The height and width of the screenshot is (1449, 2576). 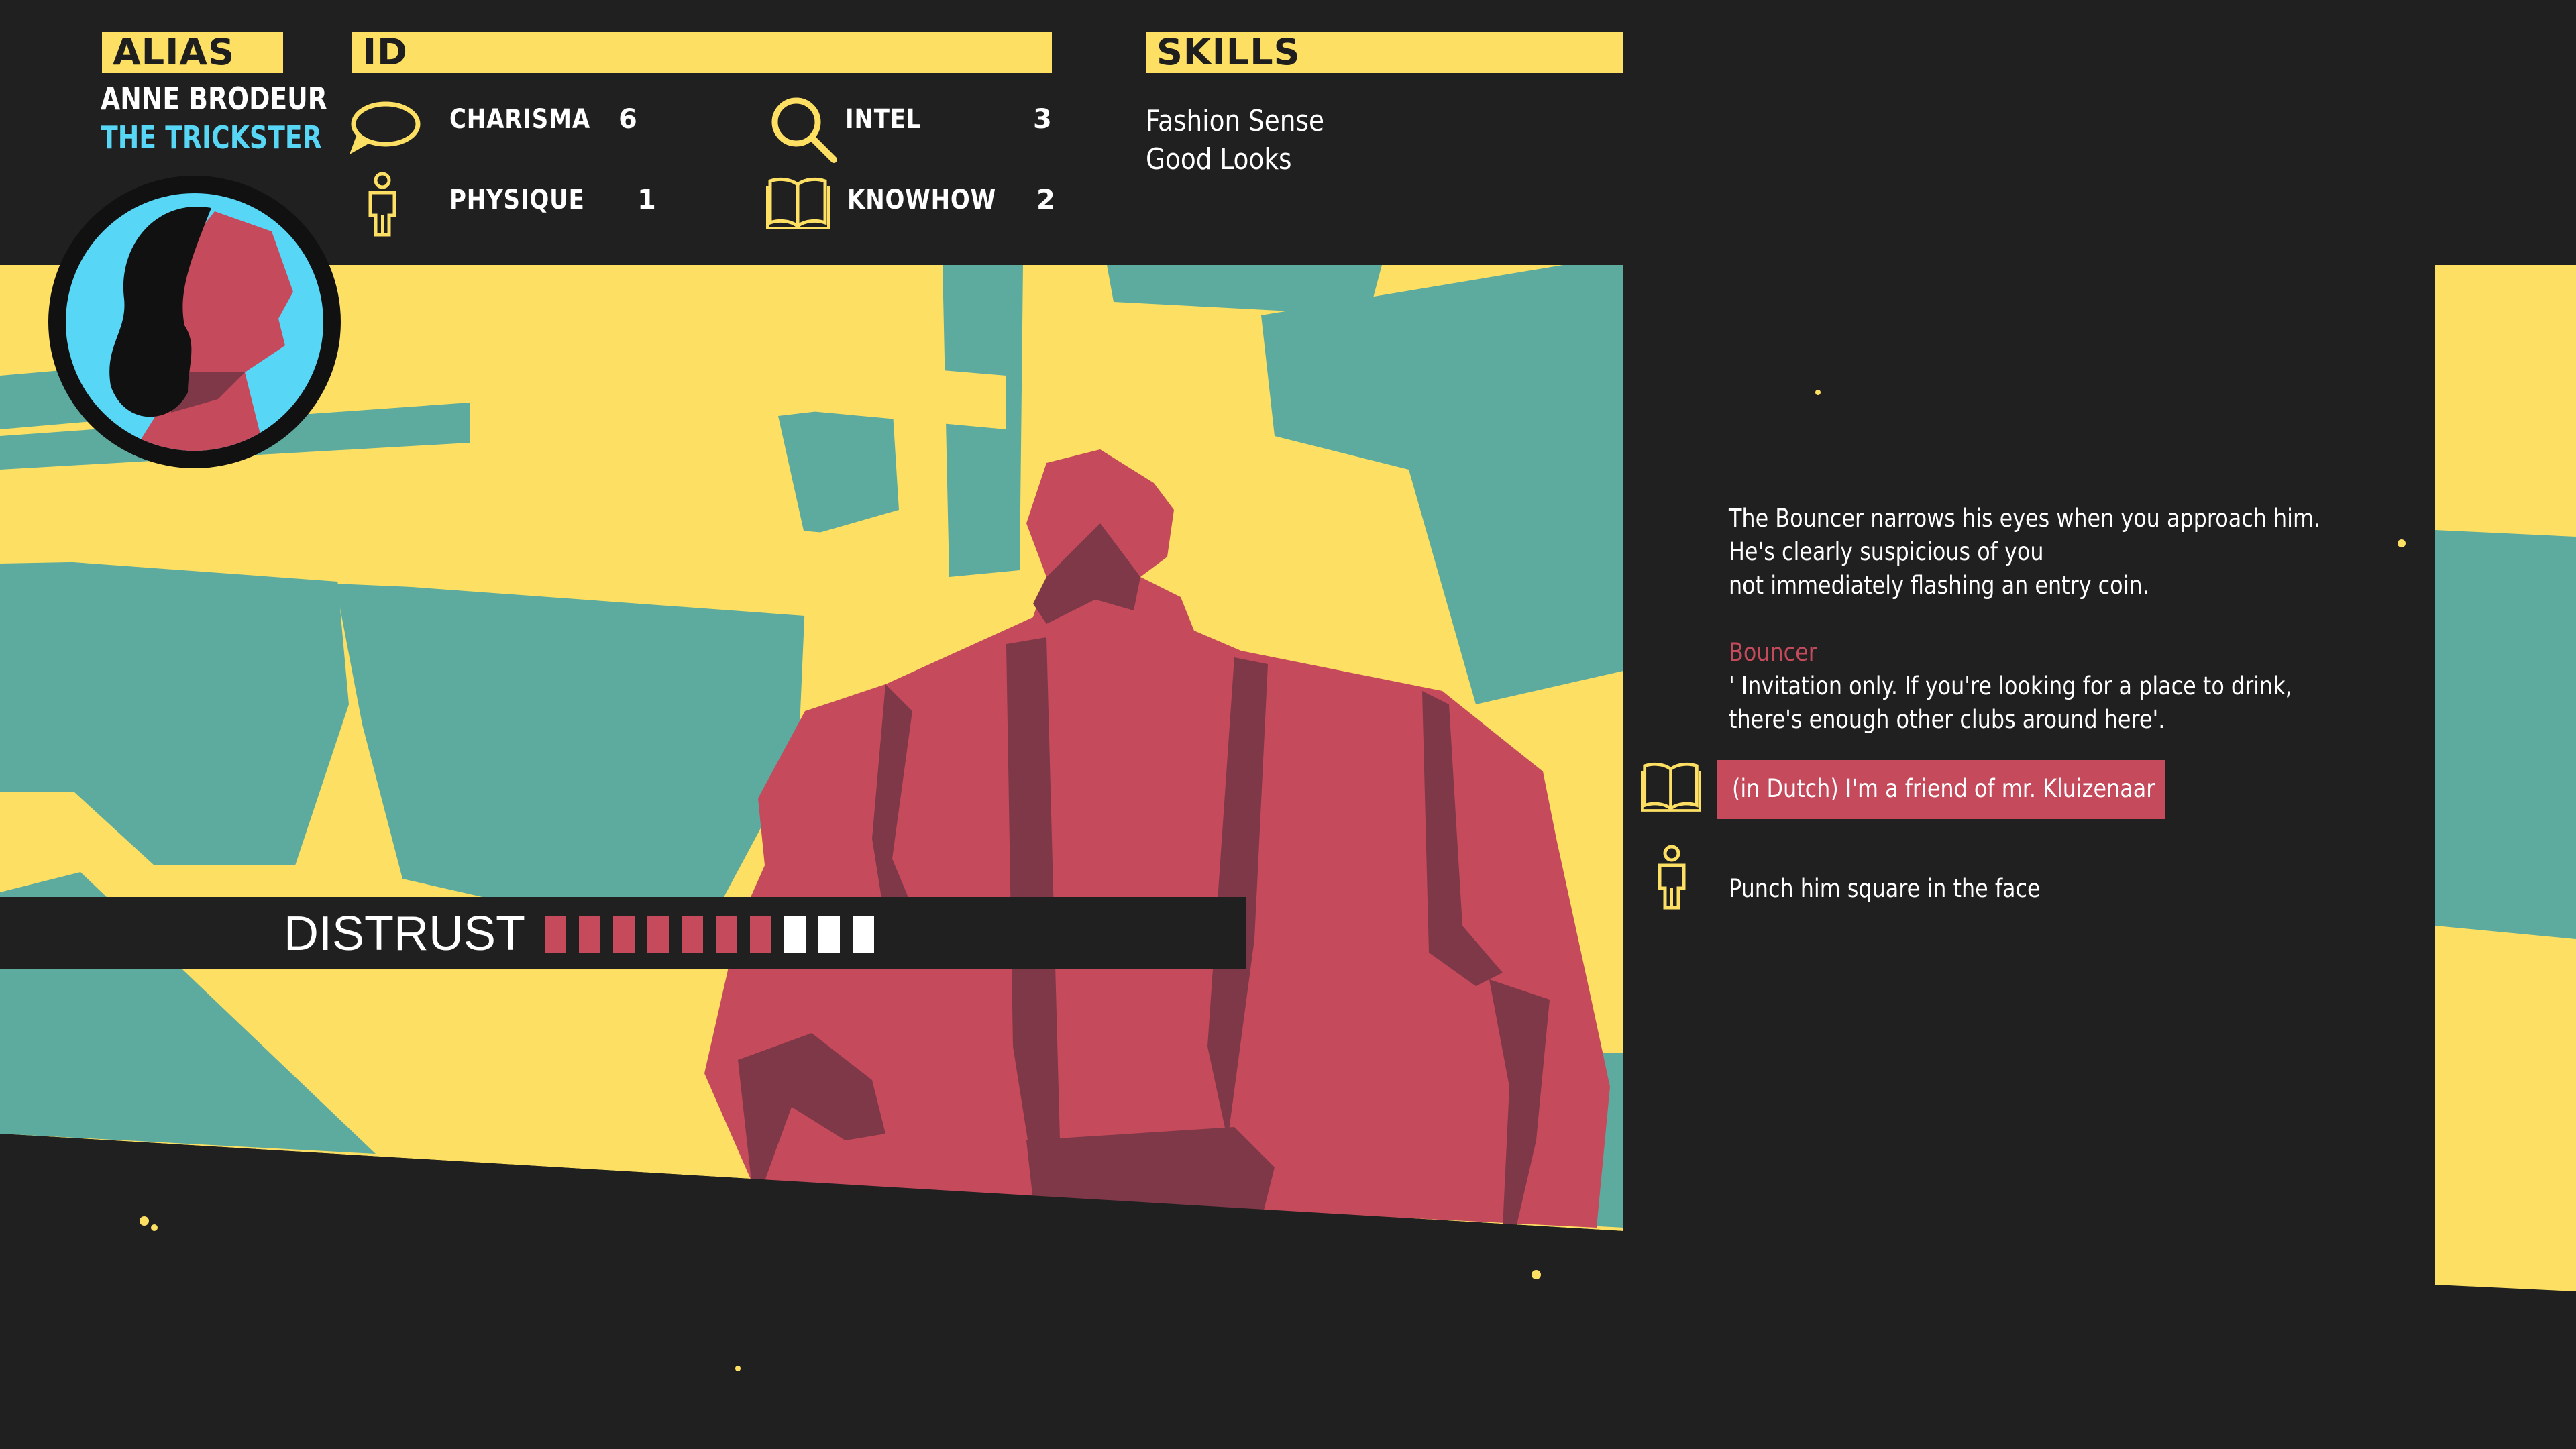 What do you see at coordinates (646, 199) in the screenshot?
I see `stat-value-physique: 1` at bounding box center [646, 199].